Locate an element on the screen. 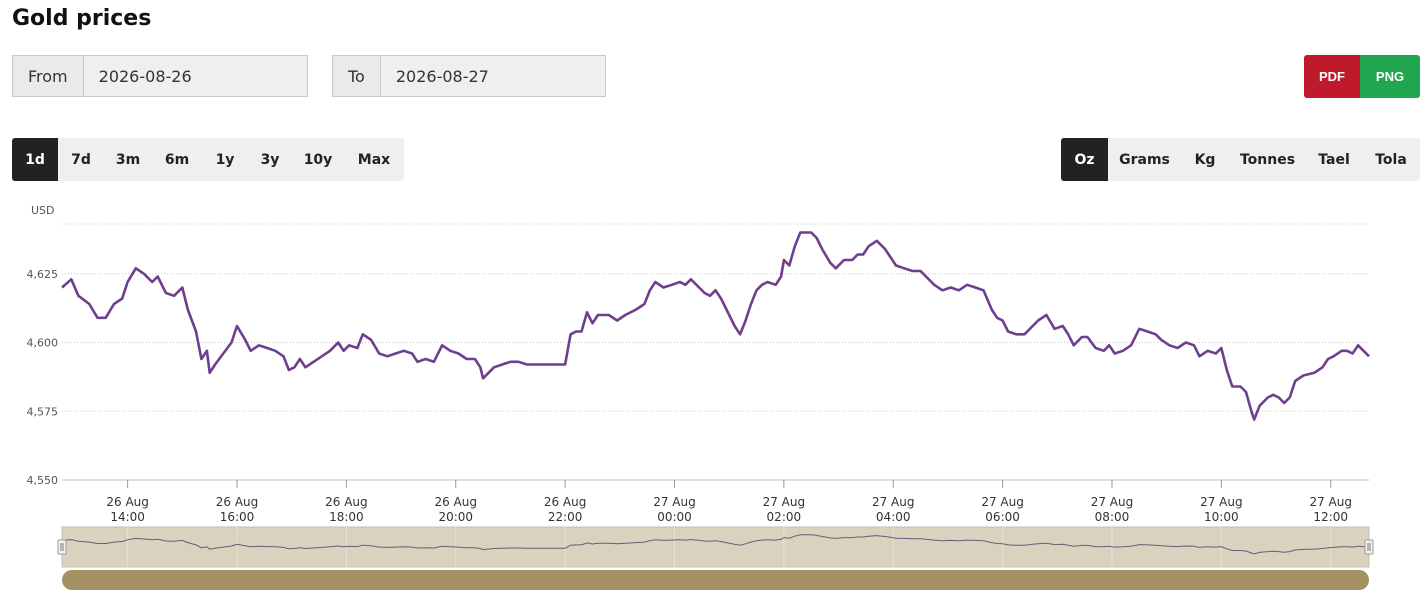 Image resolution: width=1428 pixels, height=606 pixels. export-group: PDF PNG is located at coordinates (1362, 76).